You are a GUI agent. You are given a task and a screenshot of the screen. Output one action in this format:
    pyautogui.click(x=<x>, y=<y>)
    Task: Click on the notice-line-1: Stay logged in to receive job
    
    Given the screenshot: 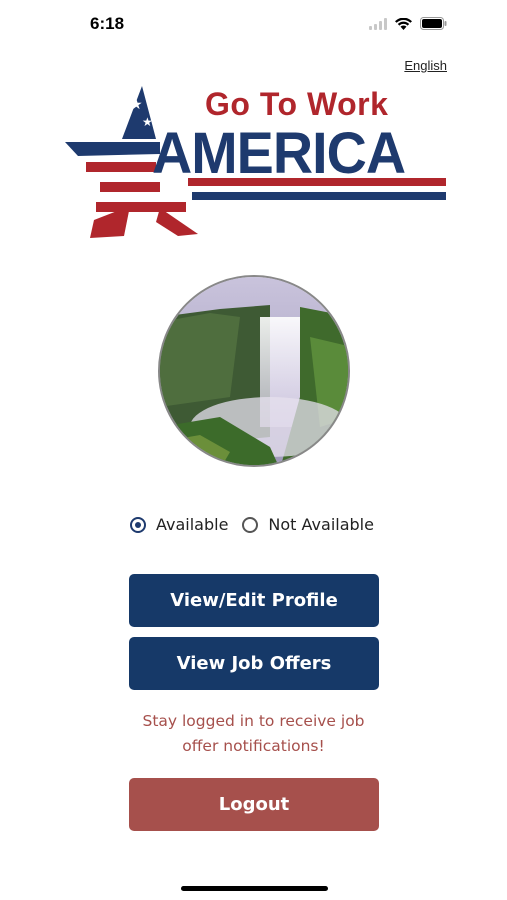 What is the action you would take?
    pyautogui.click(x=253, y=721)
    